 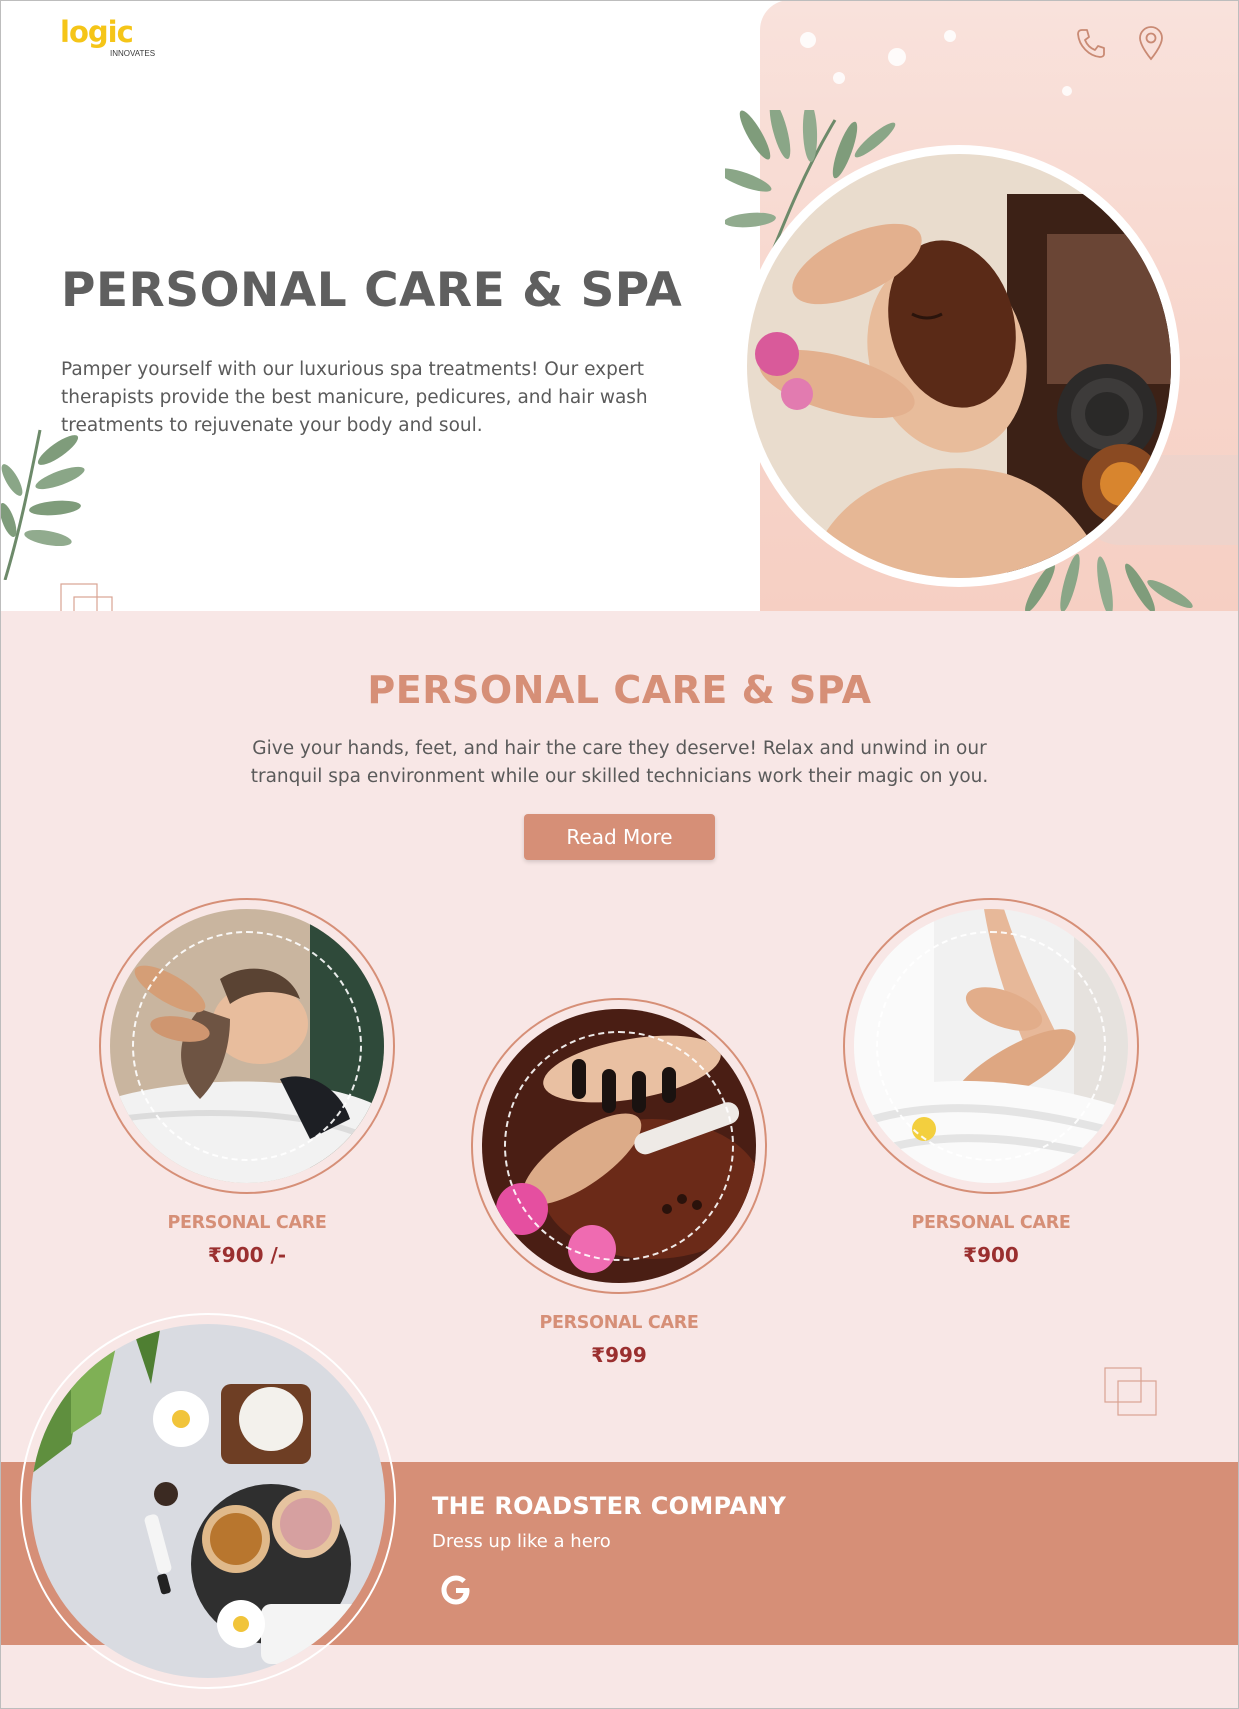 I want to click on service-card: PERSONAL CARE ₹999, so click(x=619, y=1182).